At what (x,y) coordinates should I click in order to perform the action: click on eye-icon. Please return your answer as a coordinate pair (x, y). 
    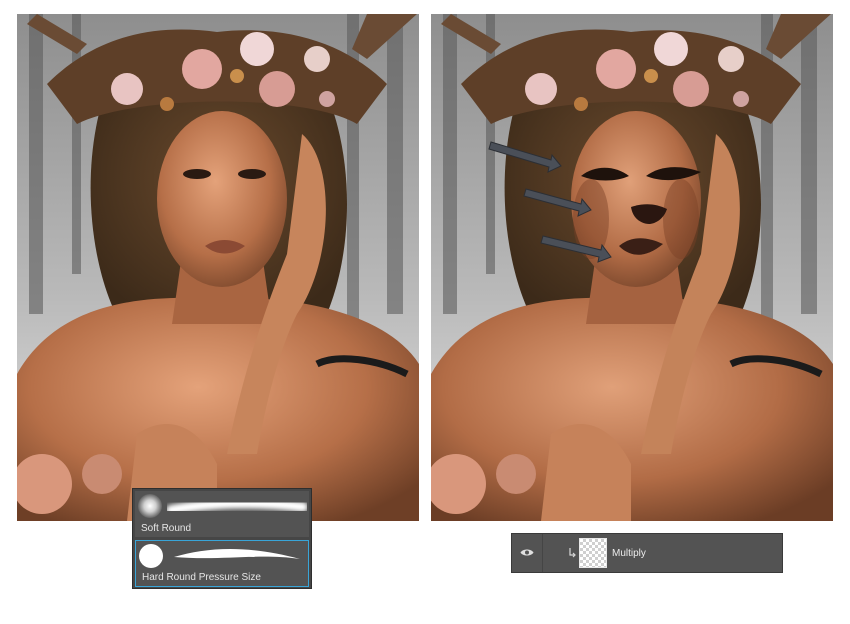
    Looking at the image, I should click on (527, 552).